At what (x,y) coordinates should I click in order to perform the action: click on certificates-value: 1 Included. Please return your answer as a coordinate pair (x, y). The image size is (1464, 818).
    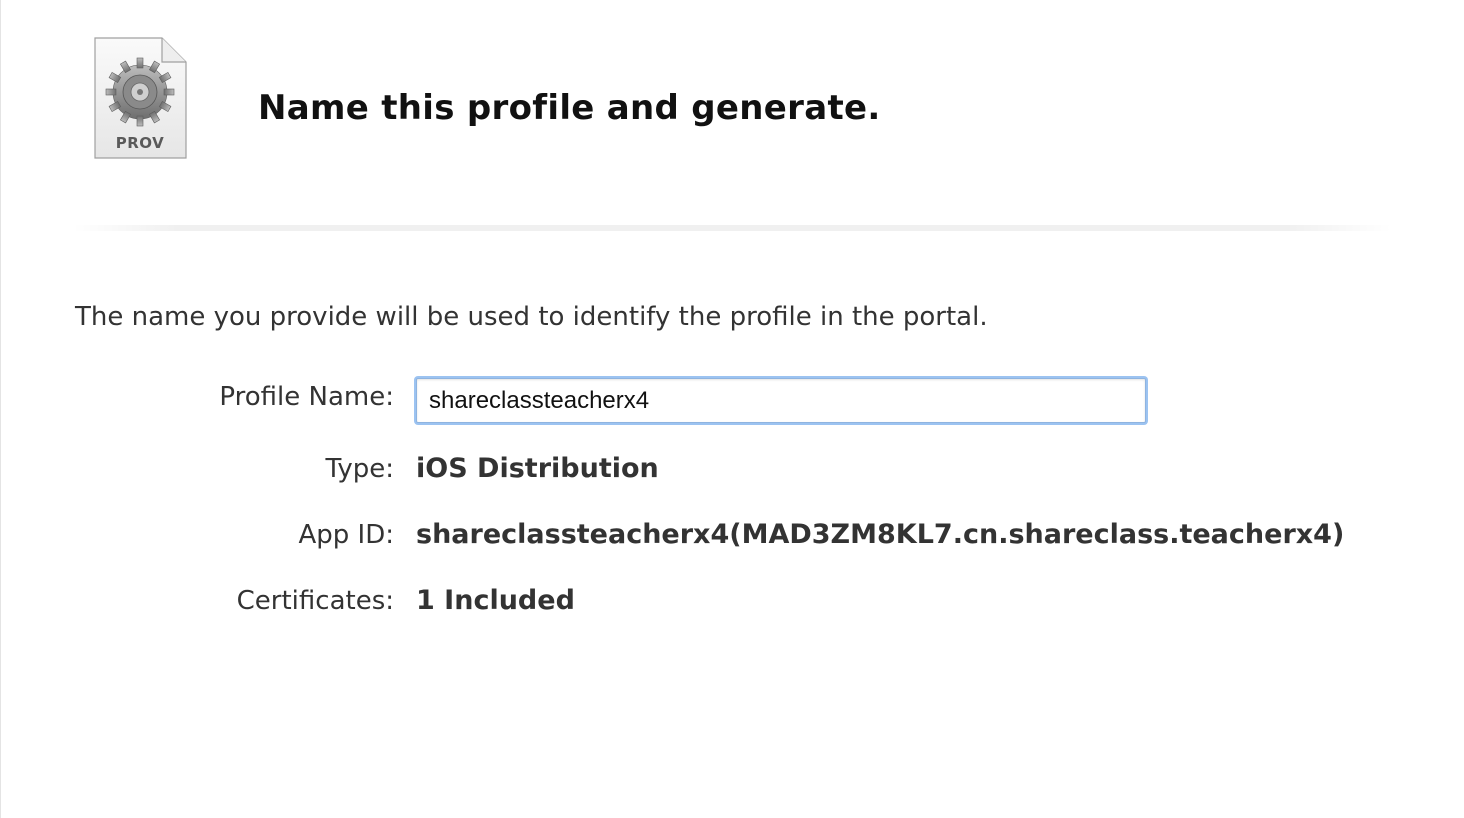
    Looking at the image, I should click on (495, 600).